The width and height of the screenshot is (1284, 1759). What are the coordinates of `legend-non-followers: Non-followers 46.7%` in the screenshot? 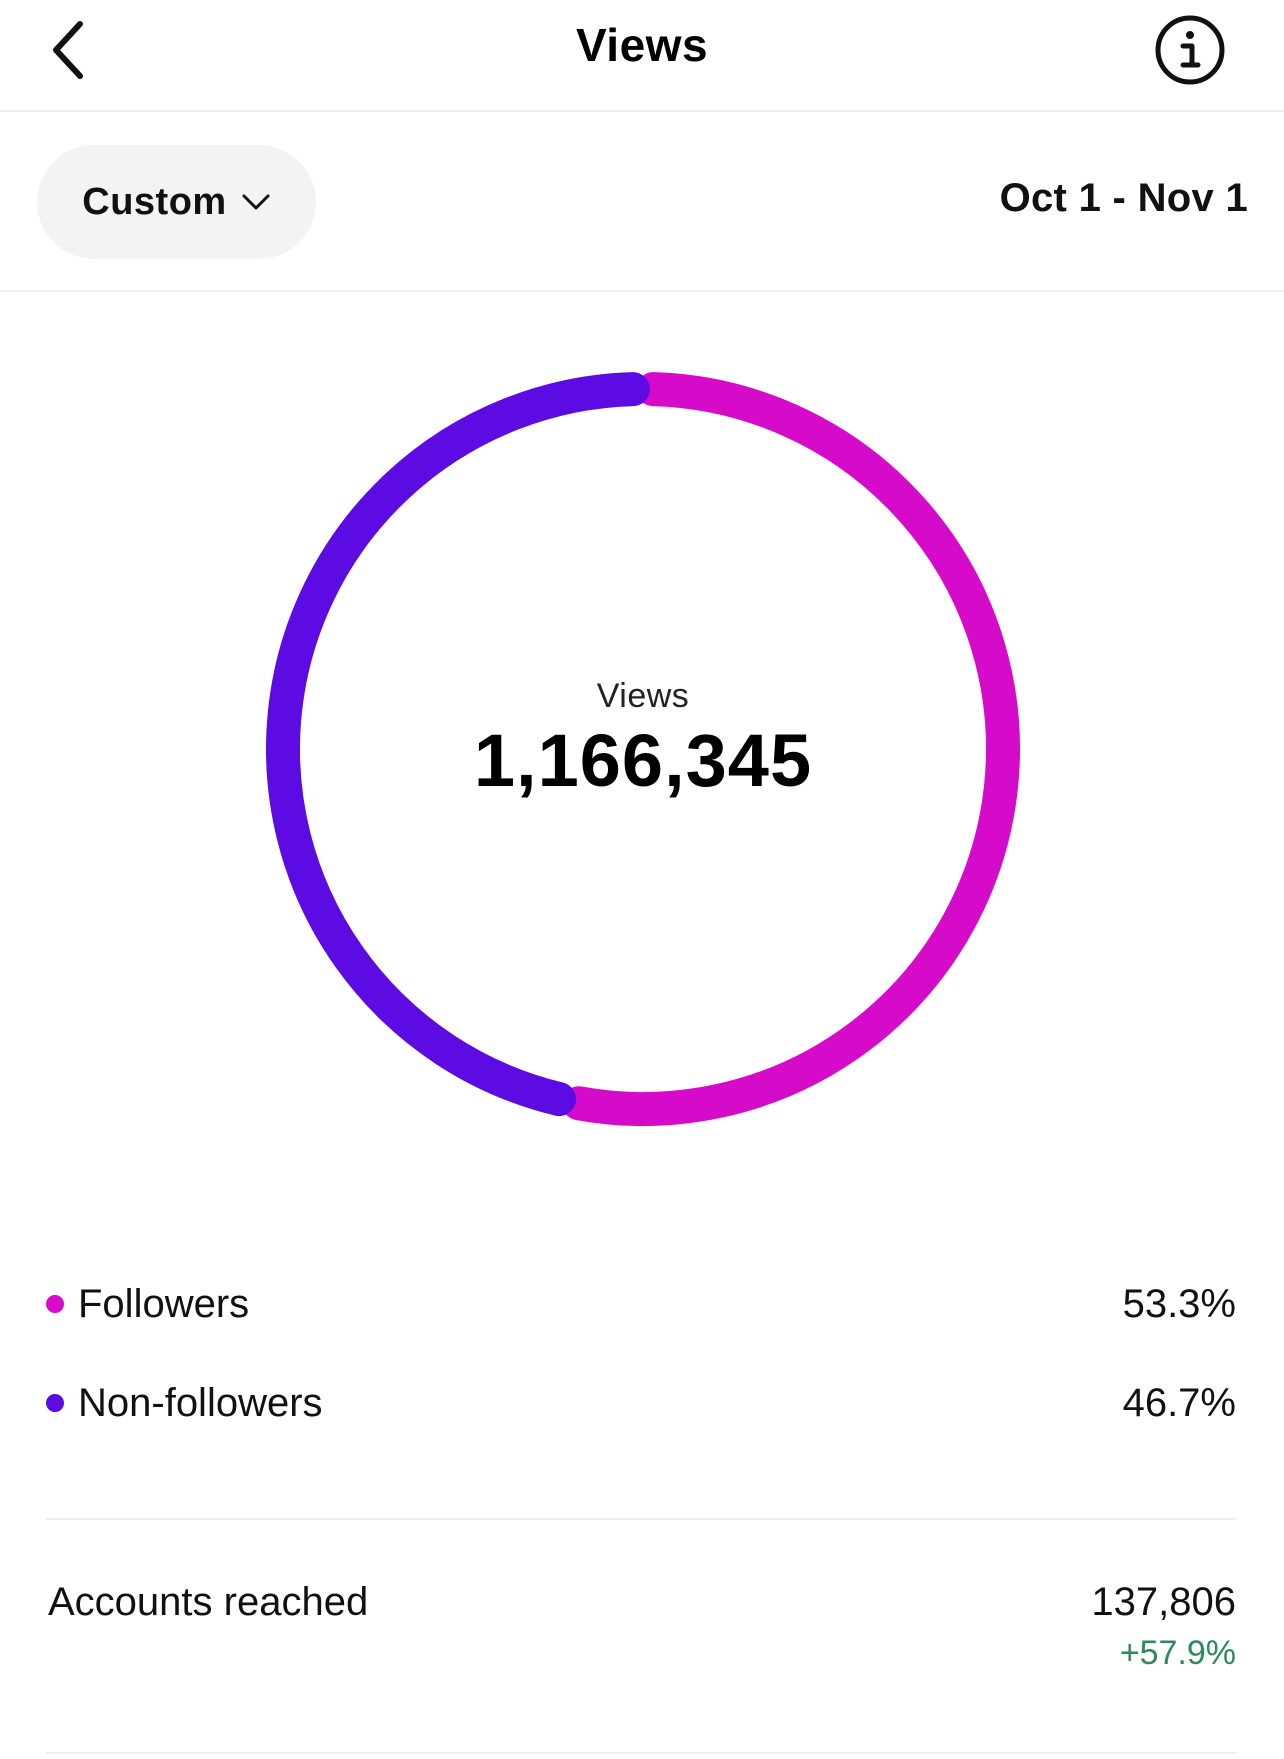 It's located at (641, 1403).